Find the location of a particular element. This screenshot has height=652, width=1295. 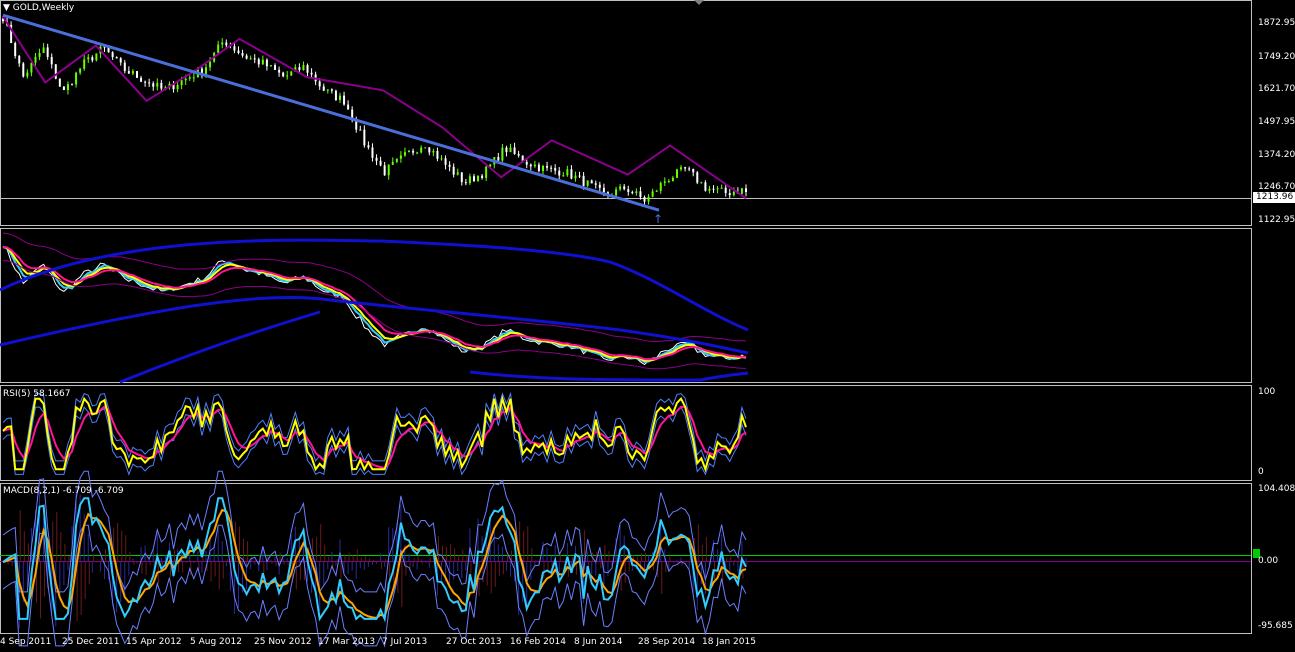

date-tick: 28 Sep 2014 is located at coordinates (667, 642).